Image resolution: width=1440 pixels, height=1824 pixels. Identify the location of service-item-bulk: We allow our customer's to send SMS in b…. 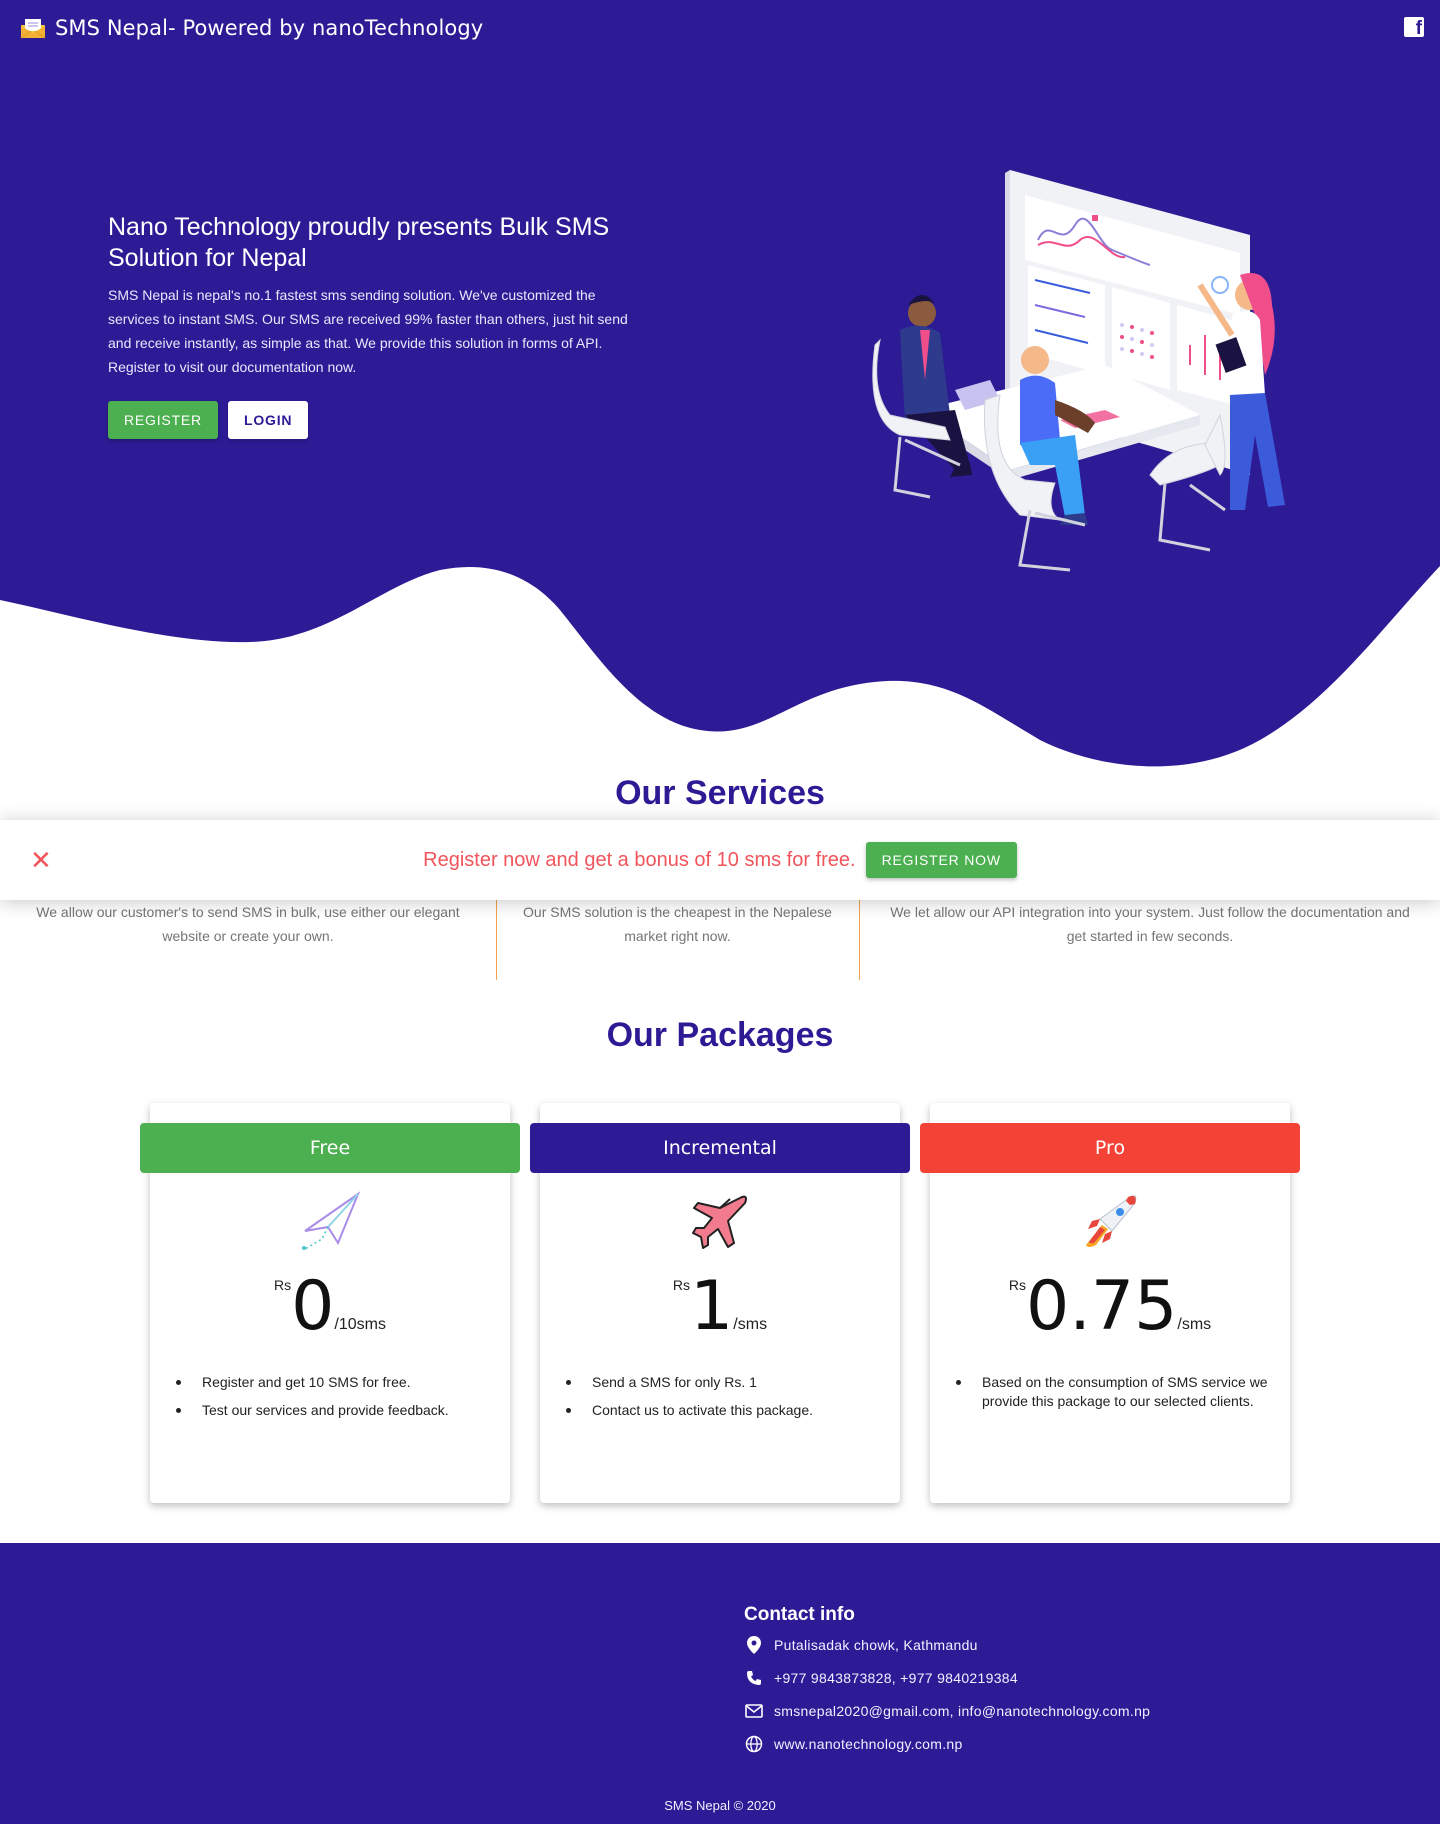
(248, 924).